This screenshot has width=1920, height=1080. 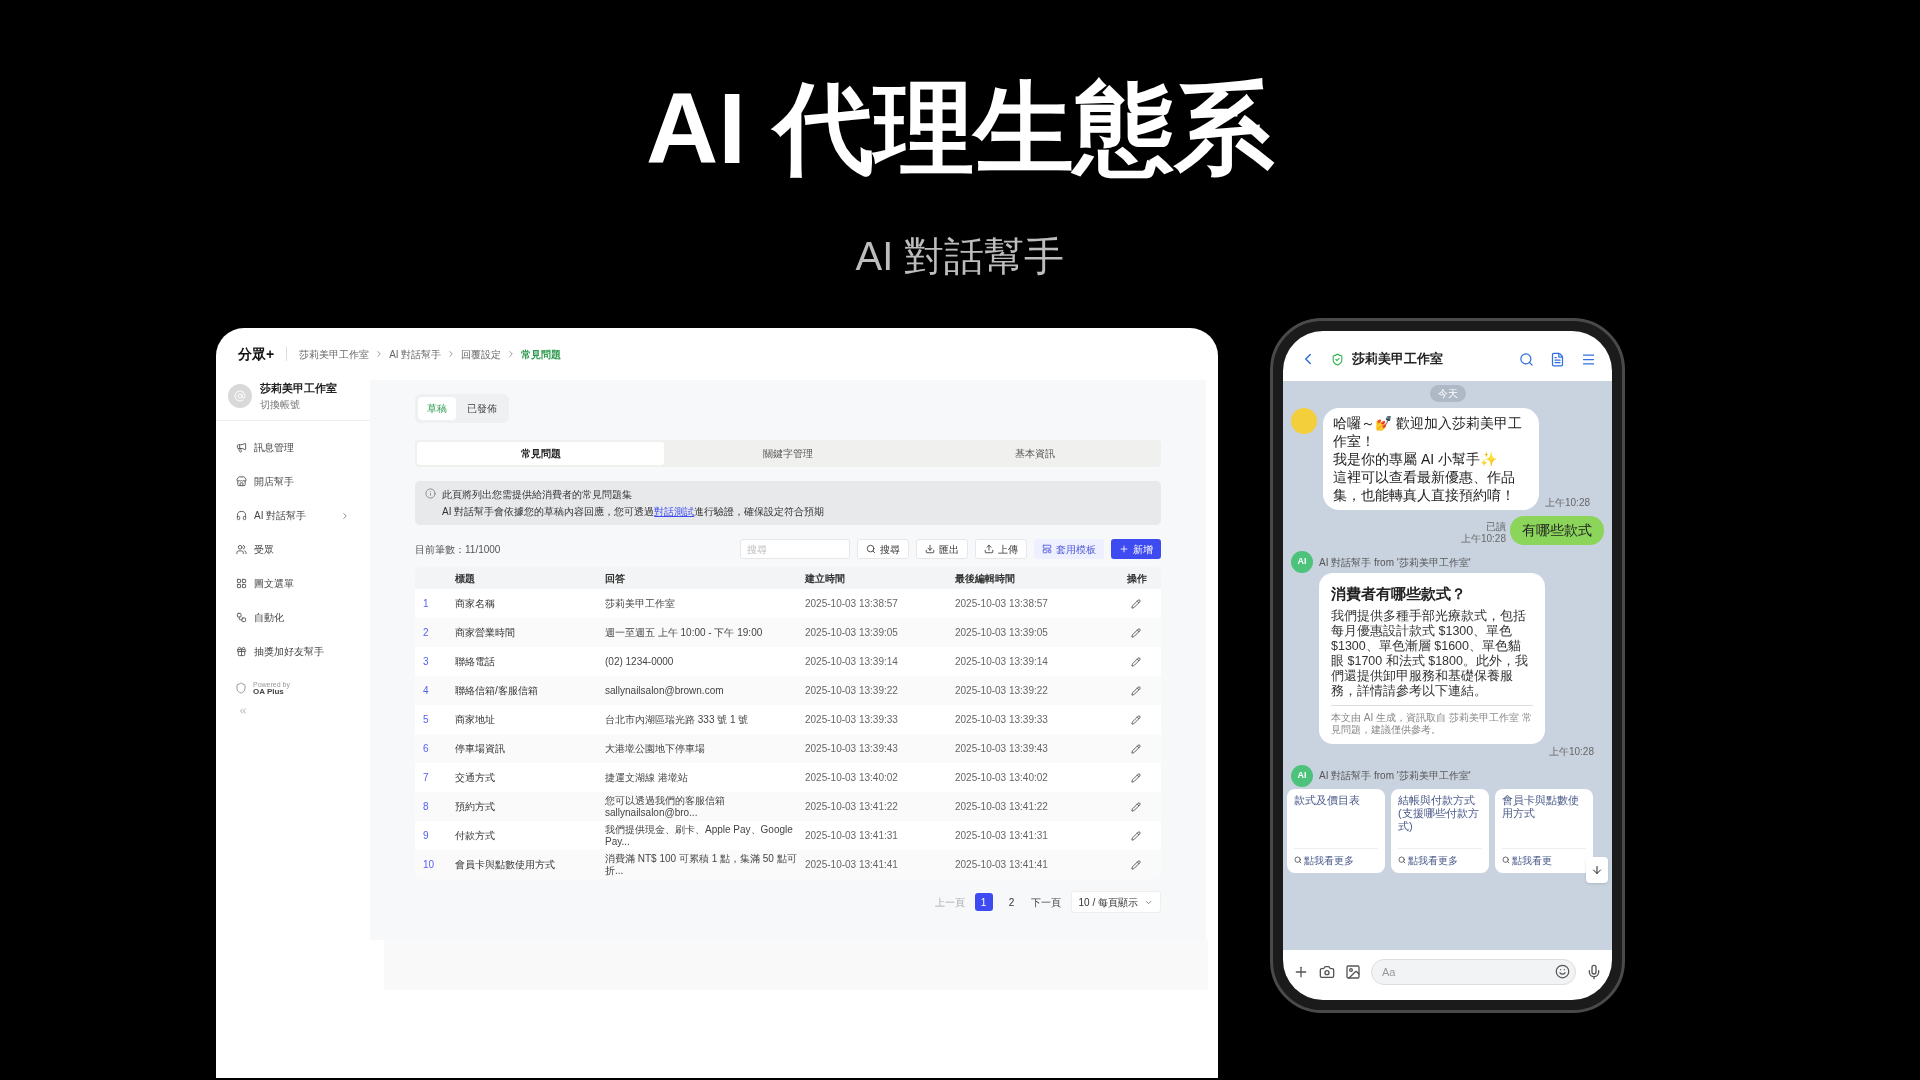 What do you see at coordinates (1136, 549) in the screenshot?
I see `add-button: 新增` at bounding box center [1136, 549].